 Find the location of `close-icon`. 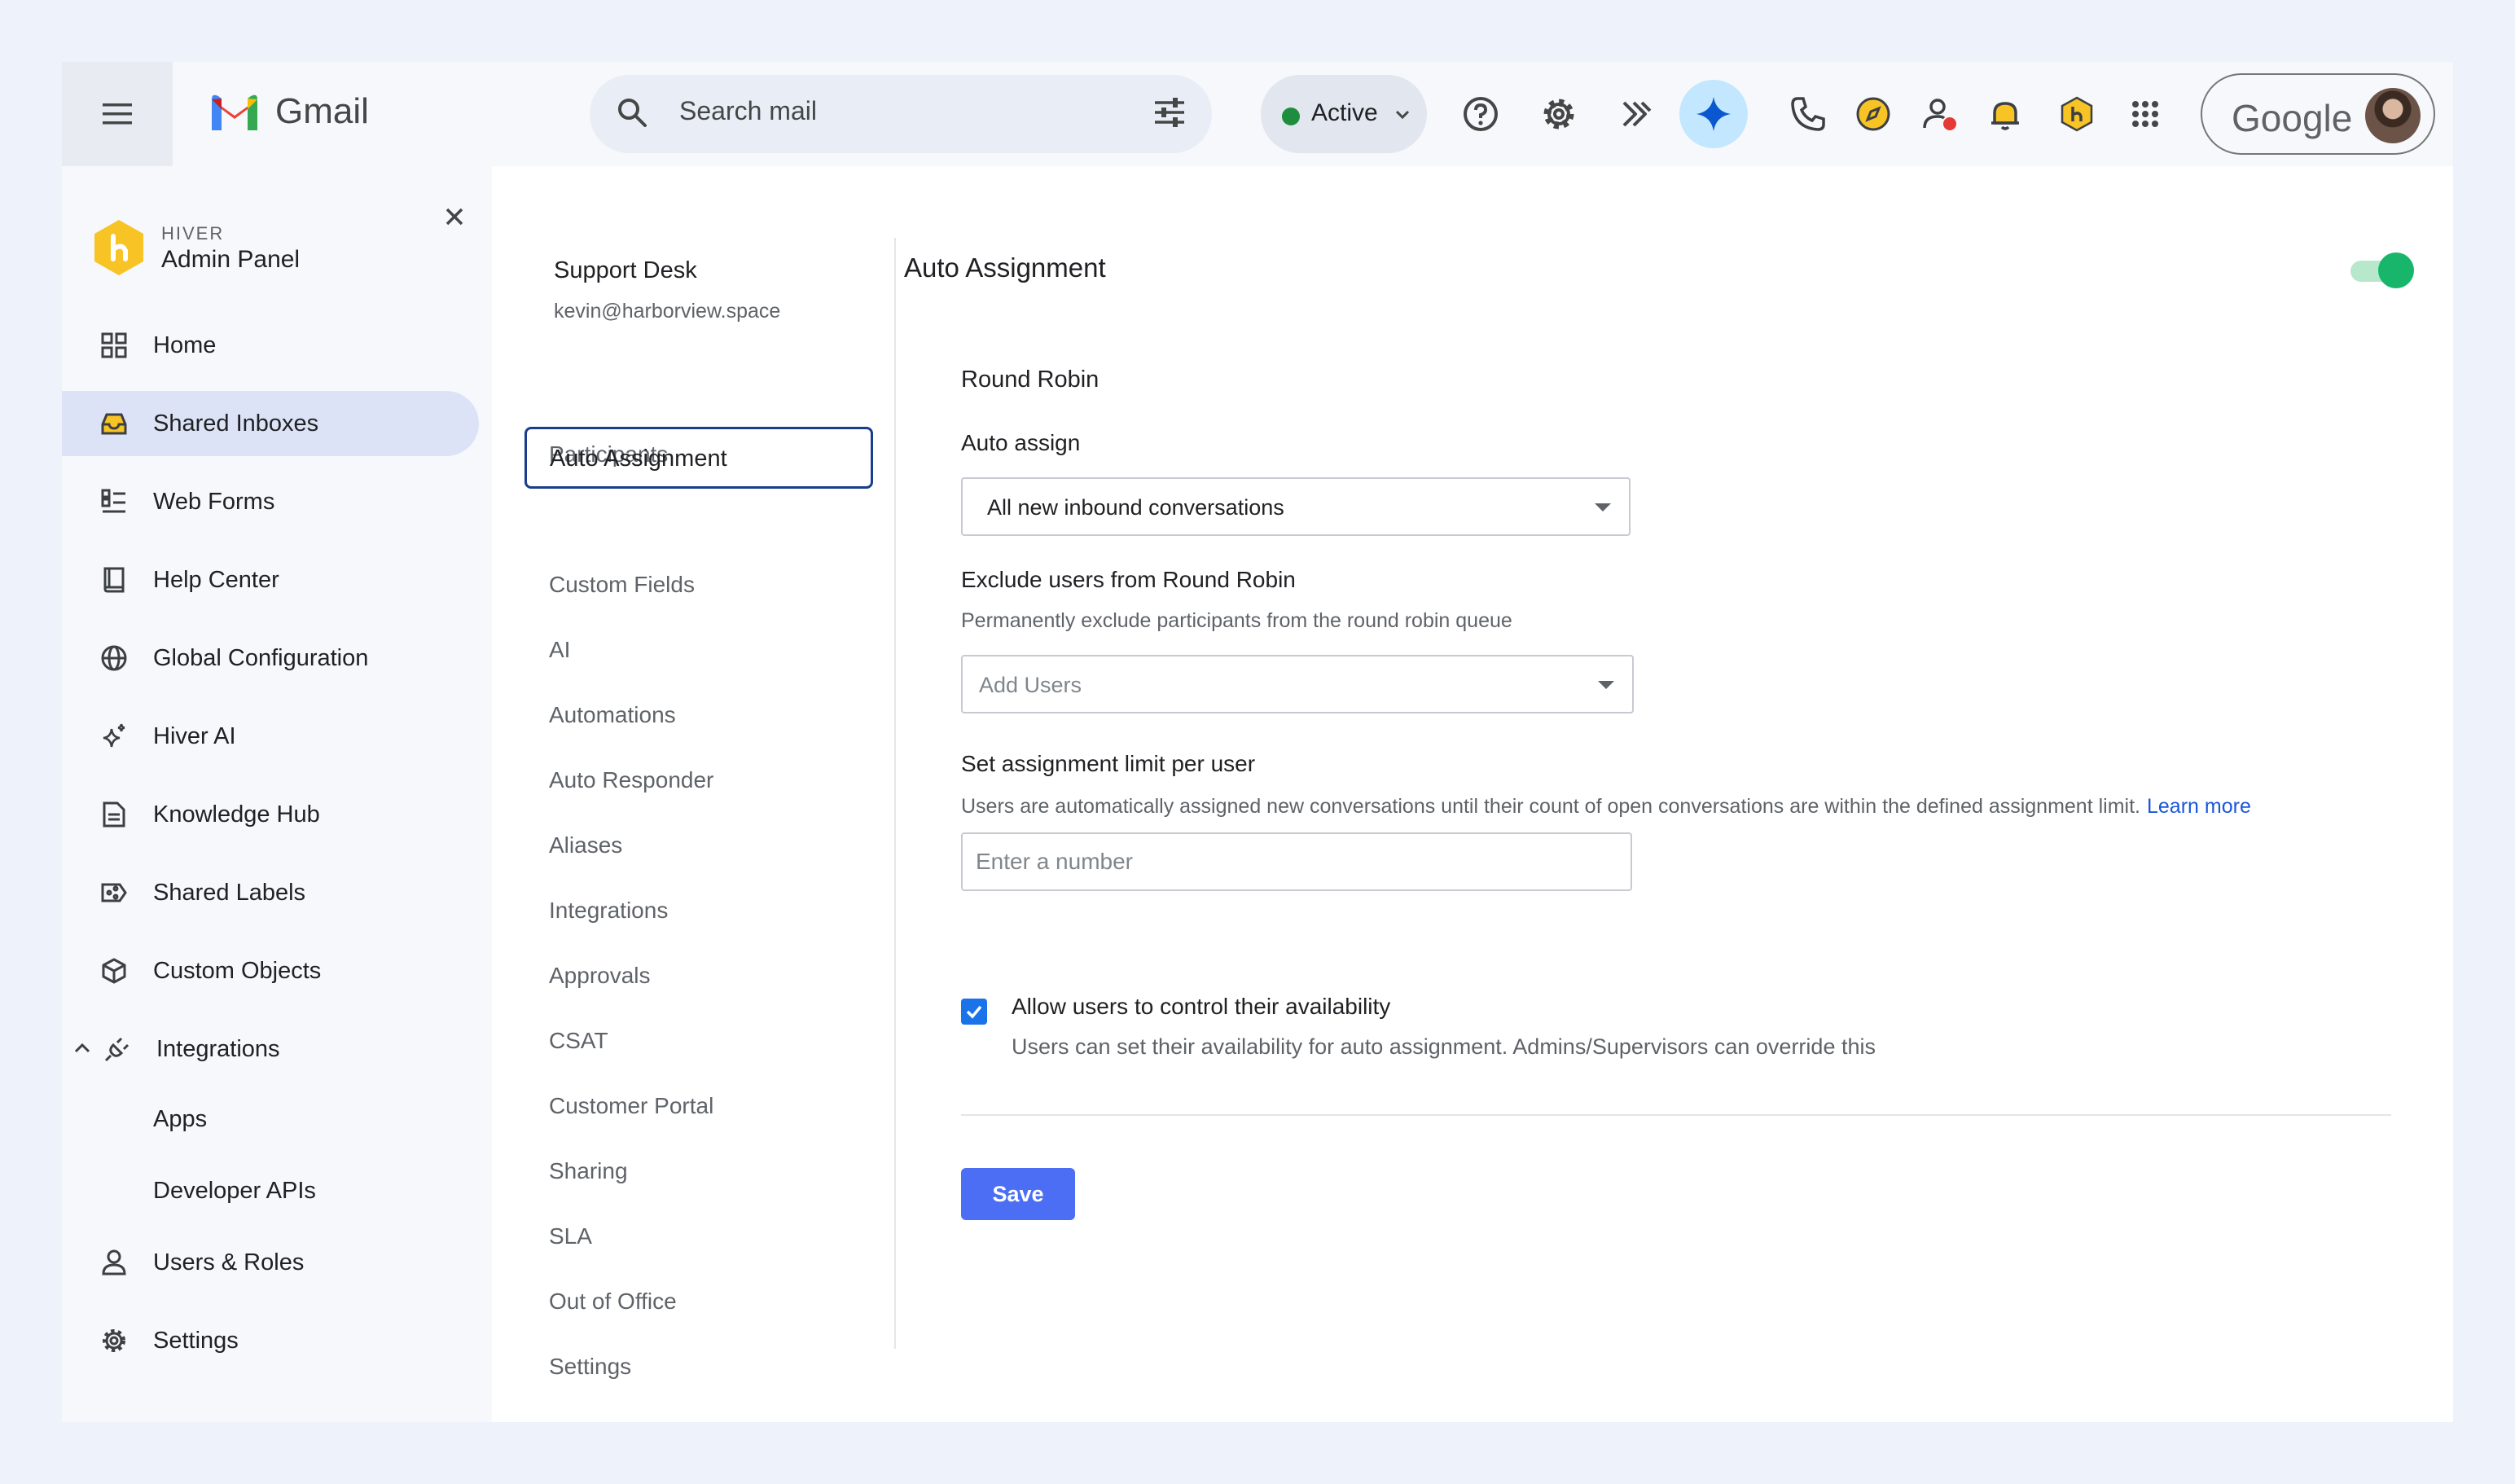

close-icon is located at coordinates (454, 217).